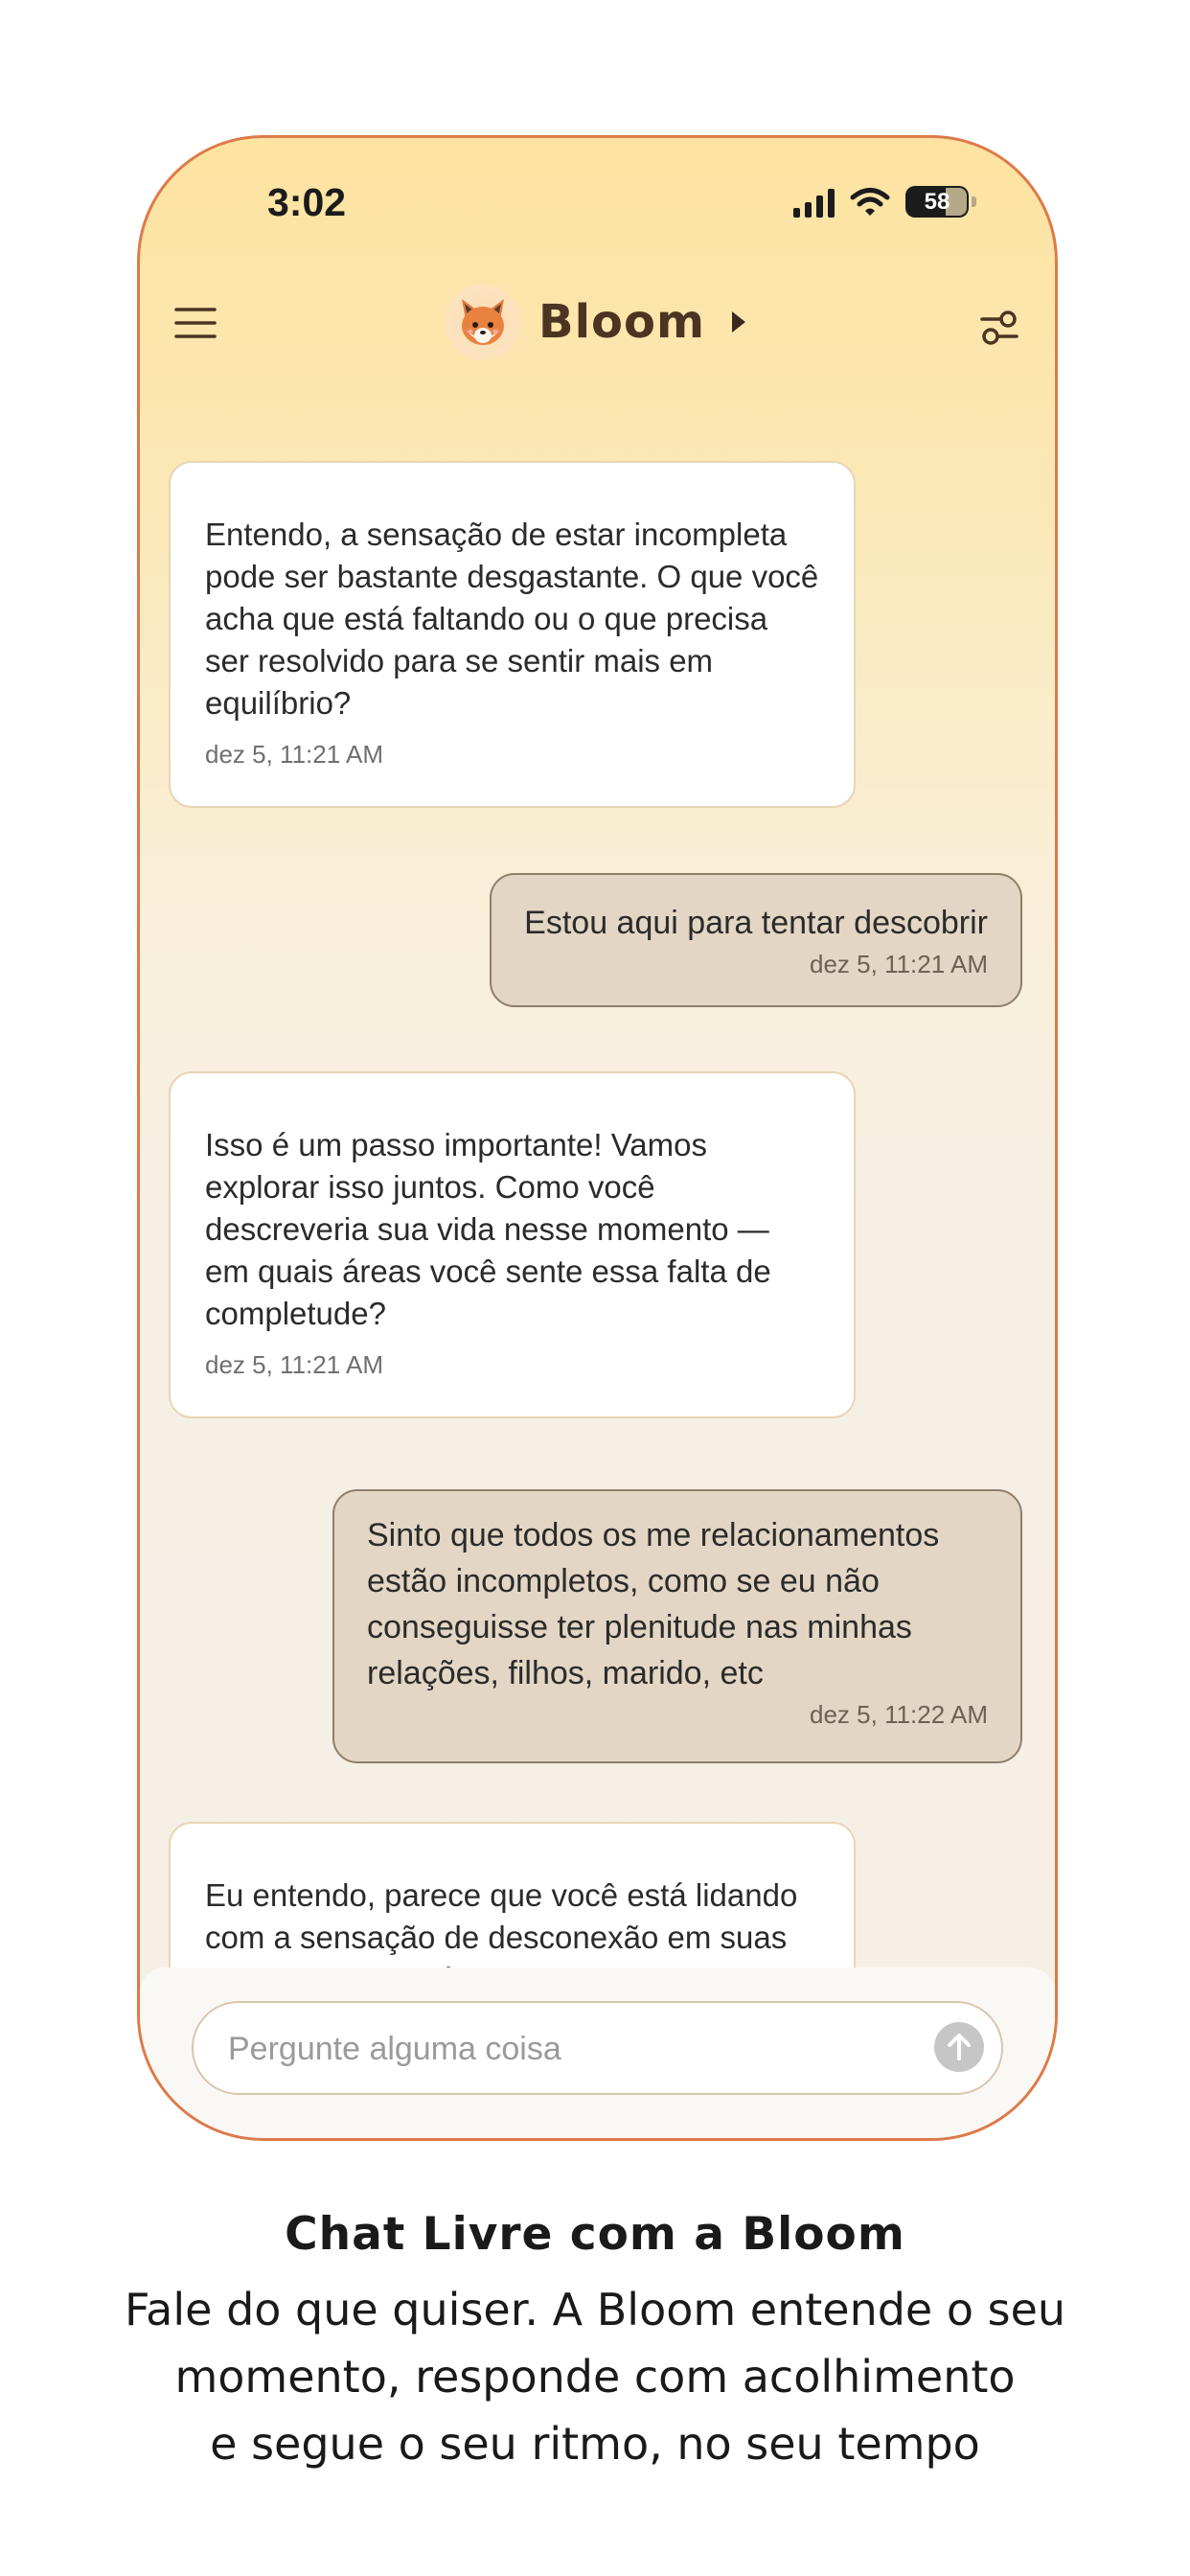 This screenshot has height=2576, width=1190. I want to click on message-time: dez 5, 11:22 AM, so click(899, 1714).